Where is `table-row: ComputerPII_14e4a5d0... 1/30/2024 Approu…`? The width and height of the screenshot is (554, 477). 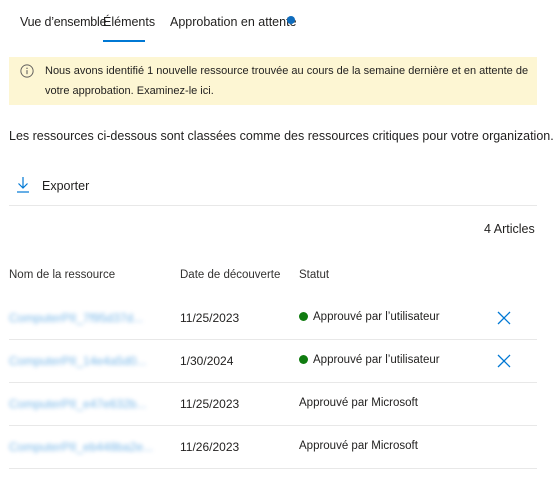 table-row: ComputerPII_14e4a5d0... 1/30/2024 Approu… is located at coordinates (273, 361).